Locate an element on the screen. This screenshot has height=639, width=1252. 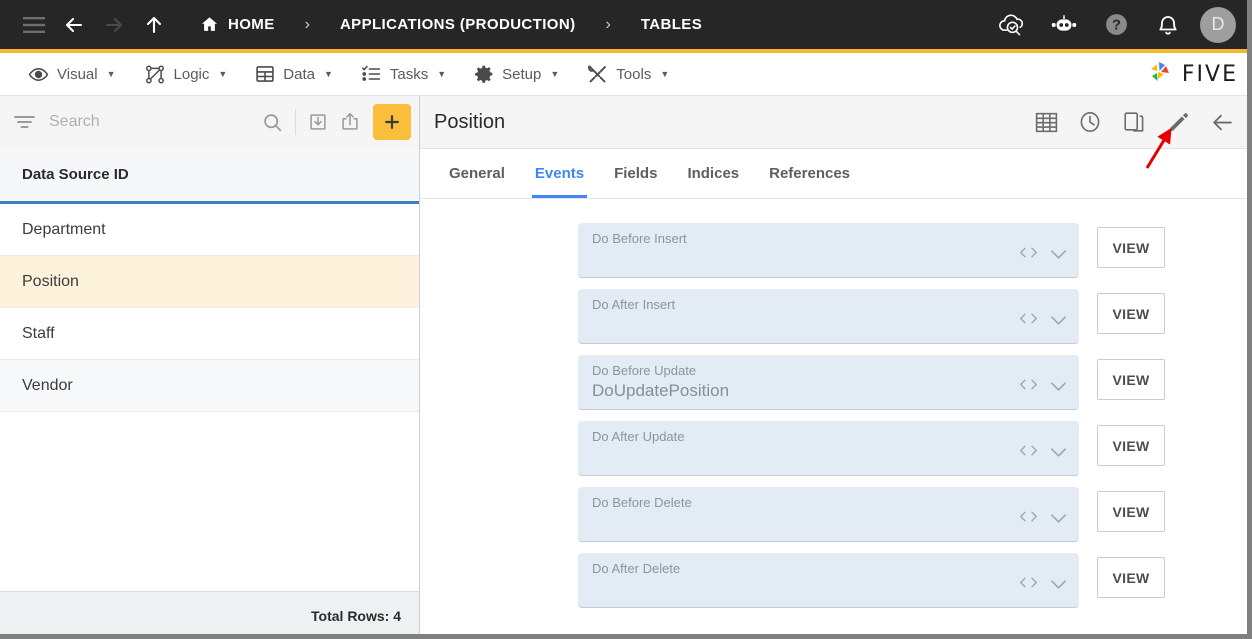
tab-general: General is located at coordinates (477, 173).